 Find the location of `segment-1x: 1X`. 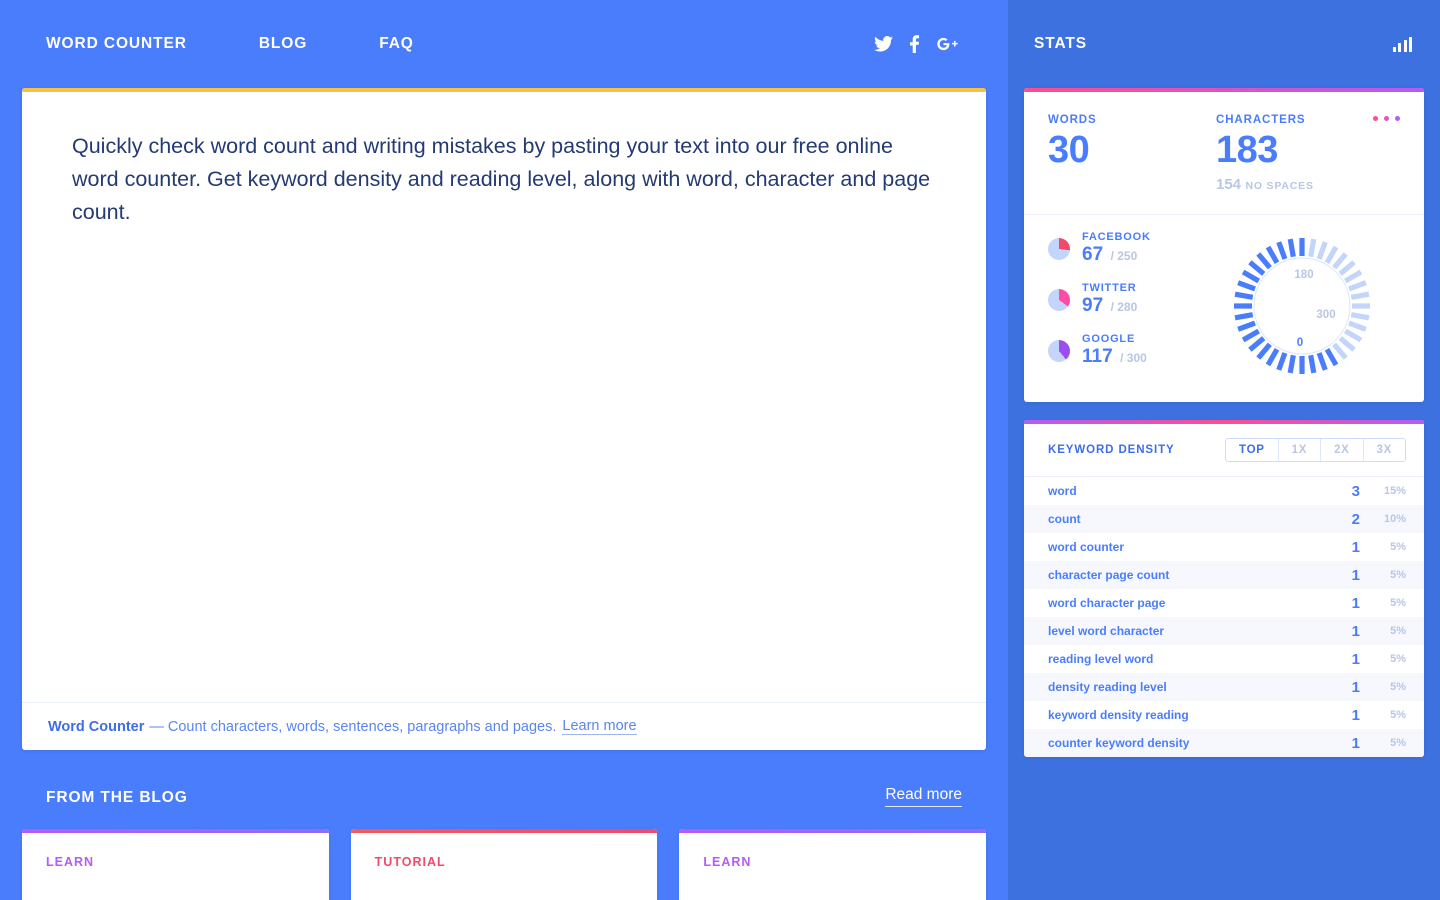

segment-1x: 1X is located at coordinates (1300, 450).